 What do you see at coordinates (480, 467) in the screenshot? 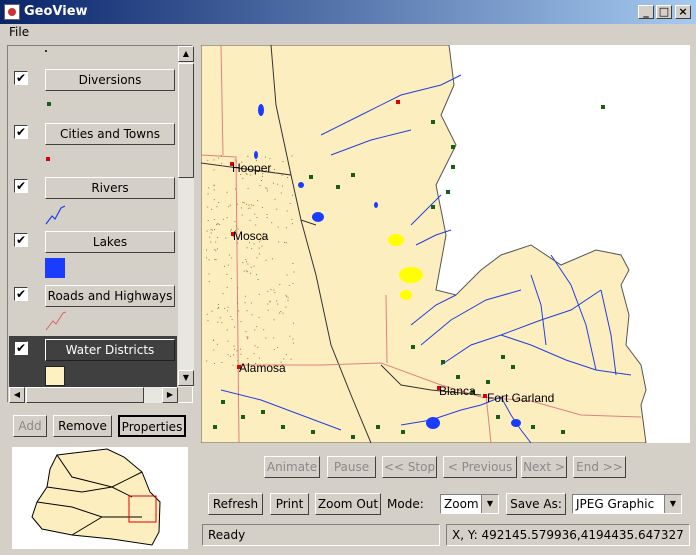
I see `previous-button: < Previous` at bounding box center [480, 467].